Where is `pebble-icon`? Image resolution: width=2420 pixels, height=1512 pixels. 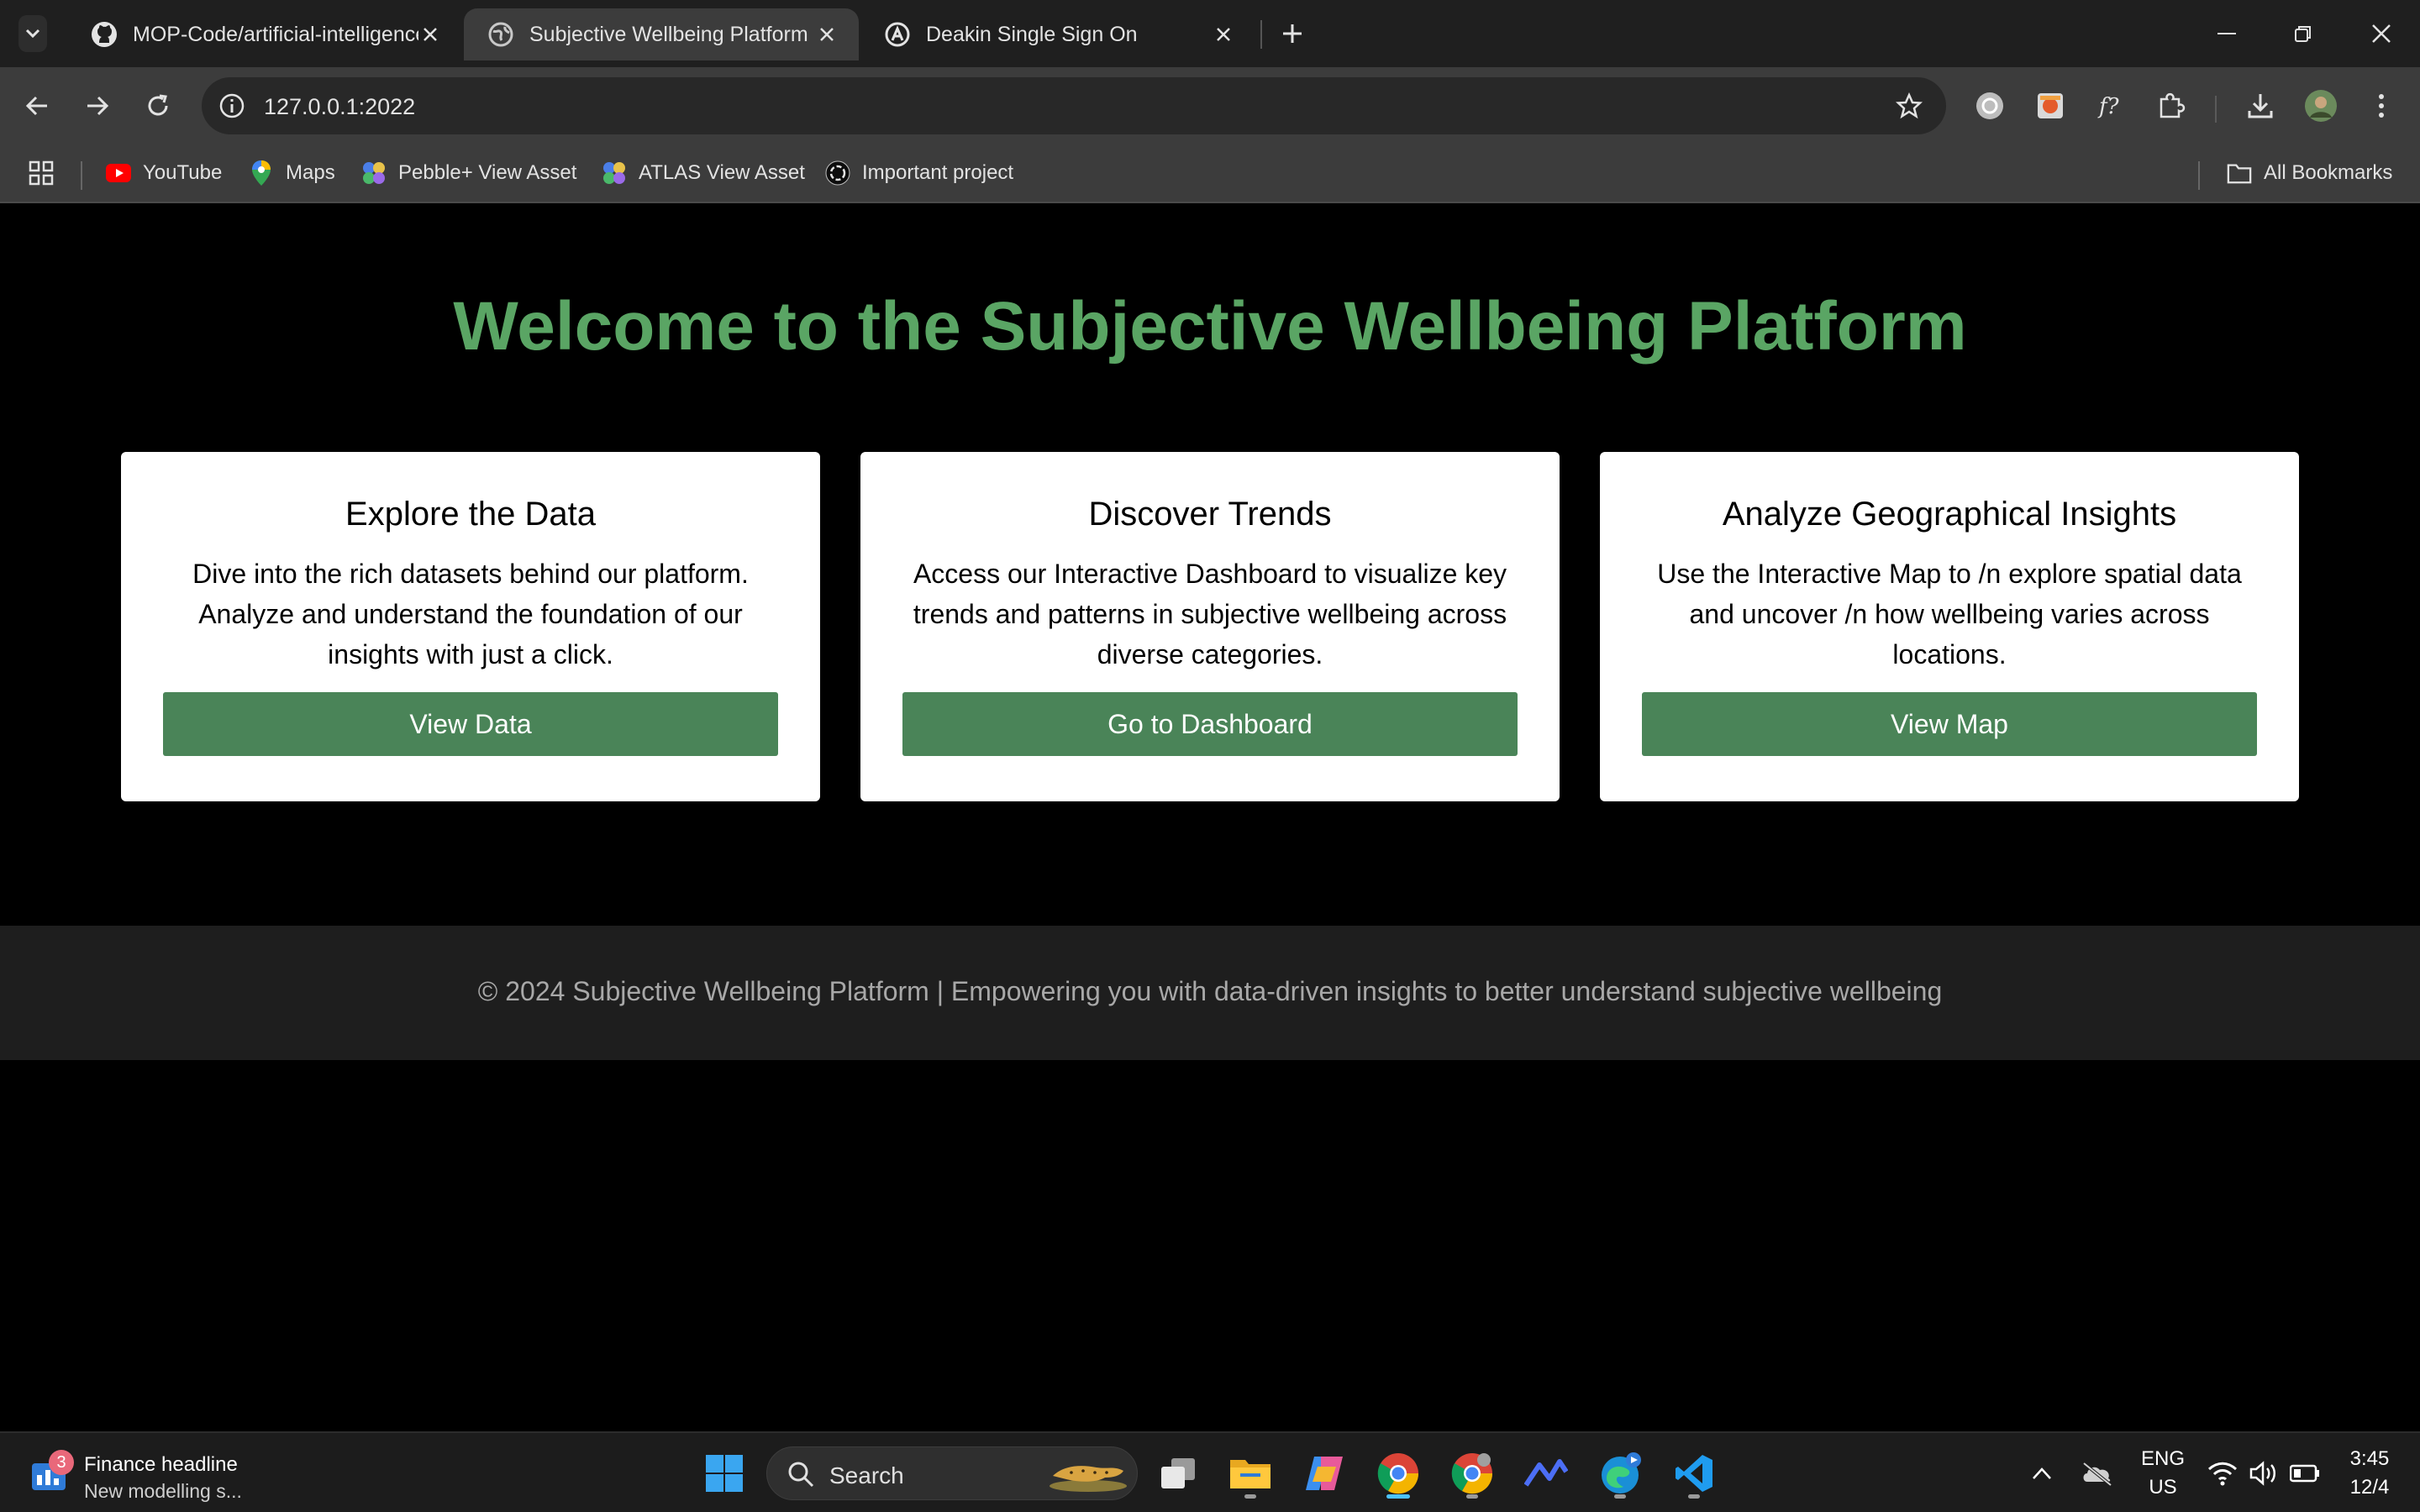
pebble-icon is located at coordinates (374, 173).